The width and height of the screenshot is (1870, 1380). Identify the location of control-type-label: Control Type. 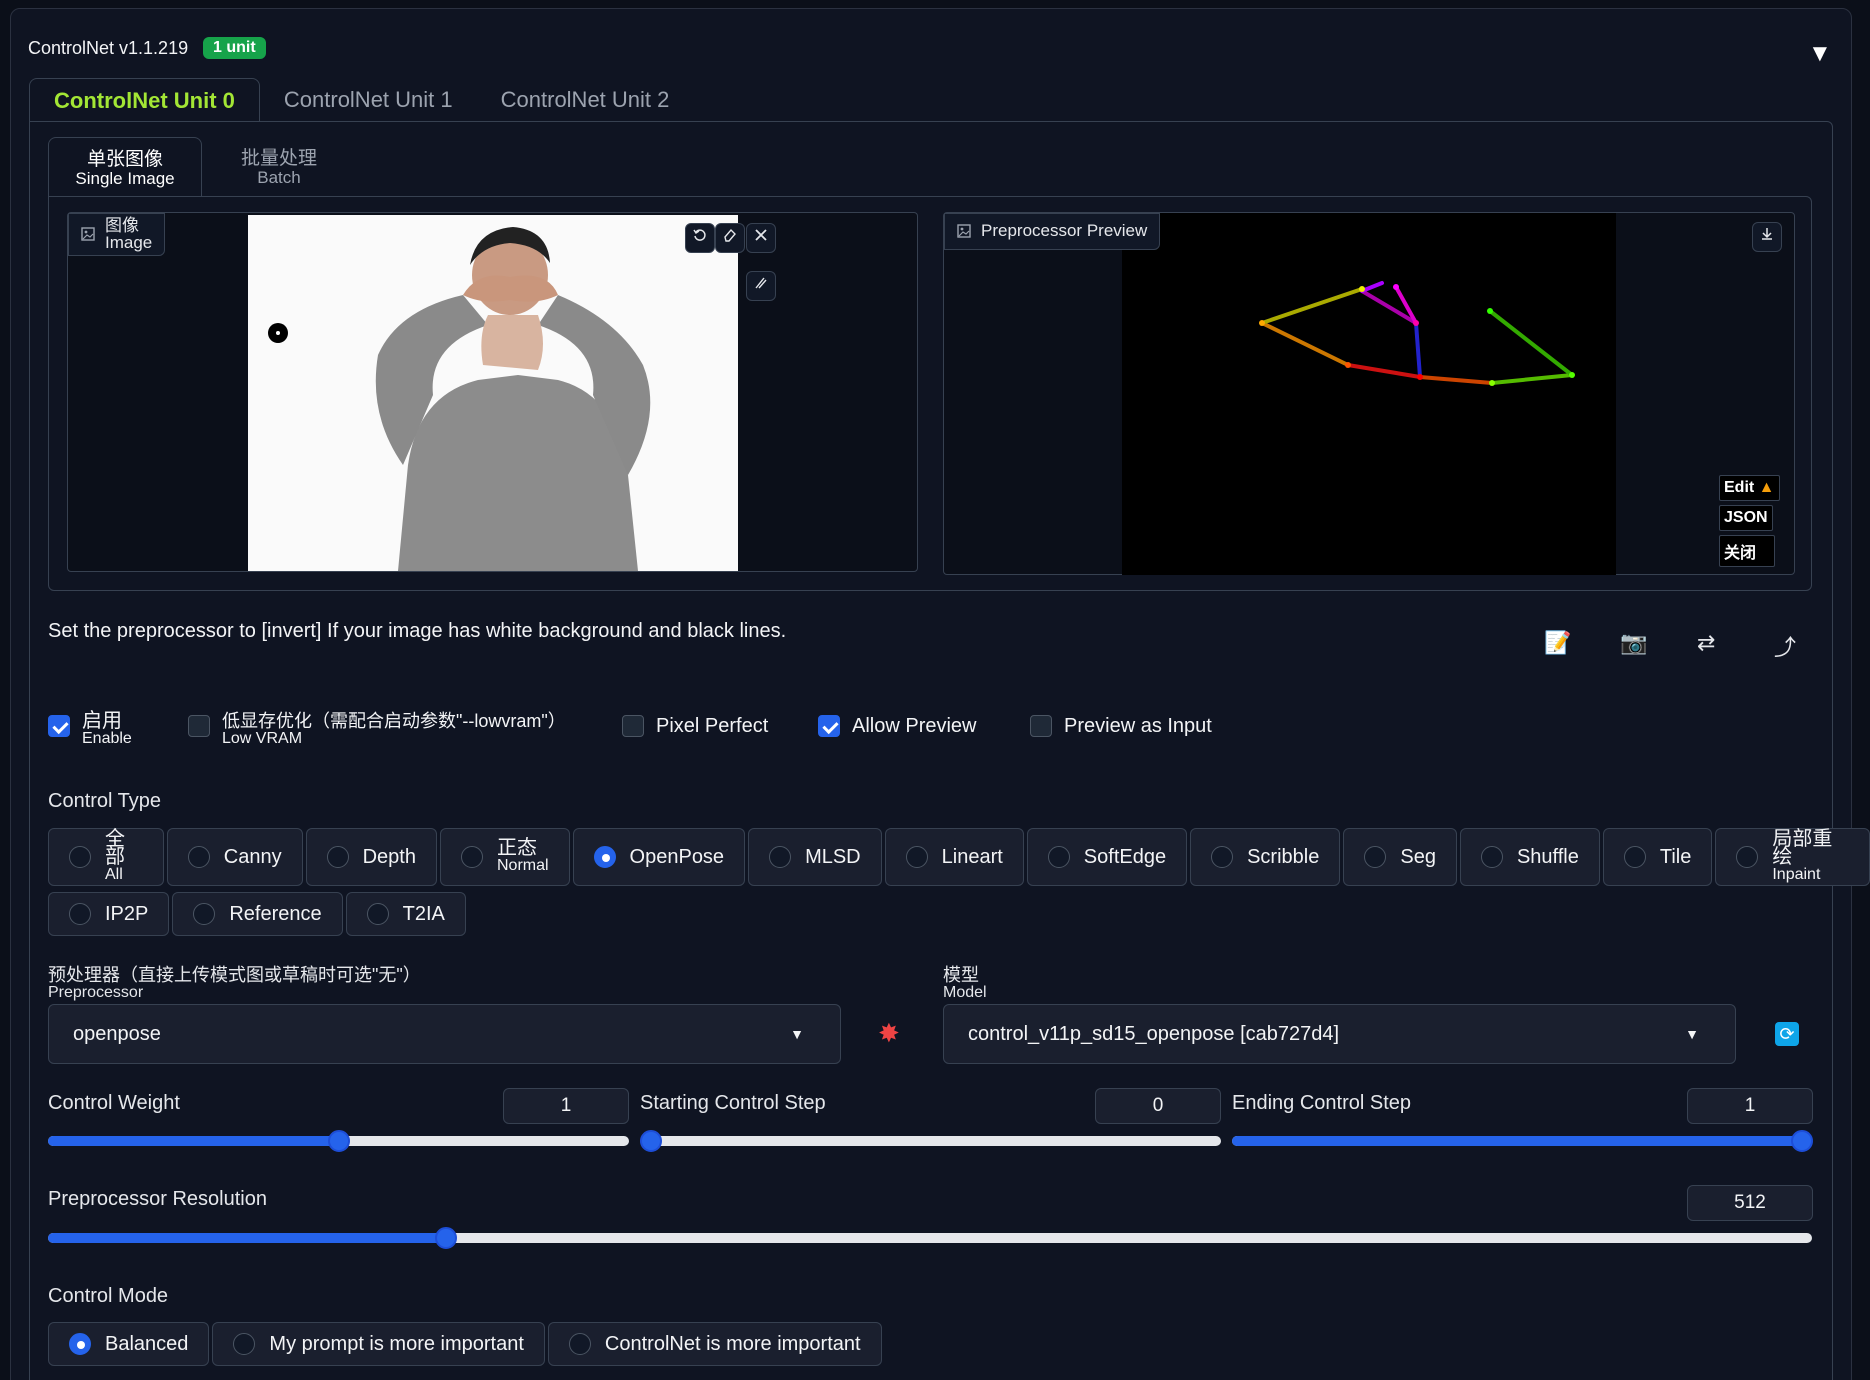
(105, 801).